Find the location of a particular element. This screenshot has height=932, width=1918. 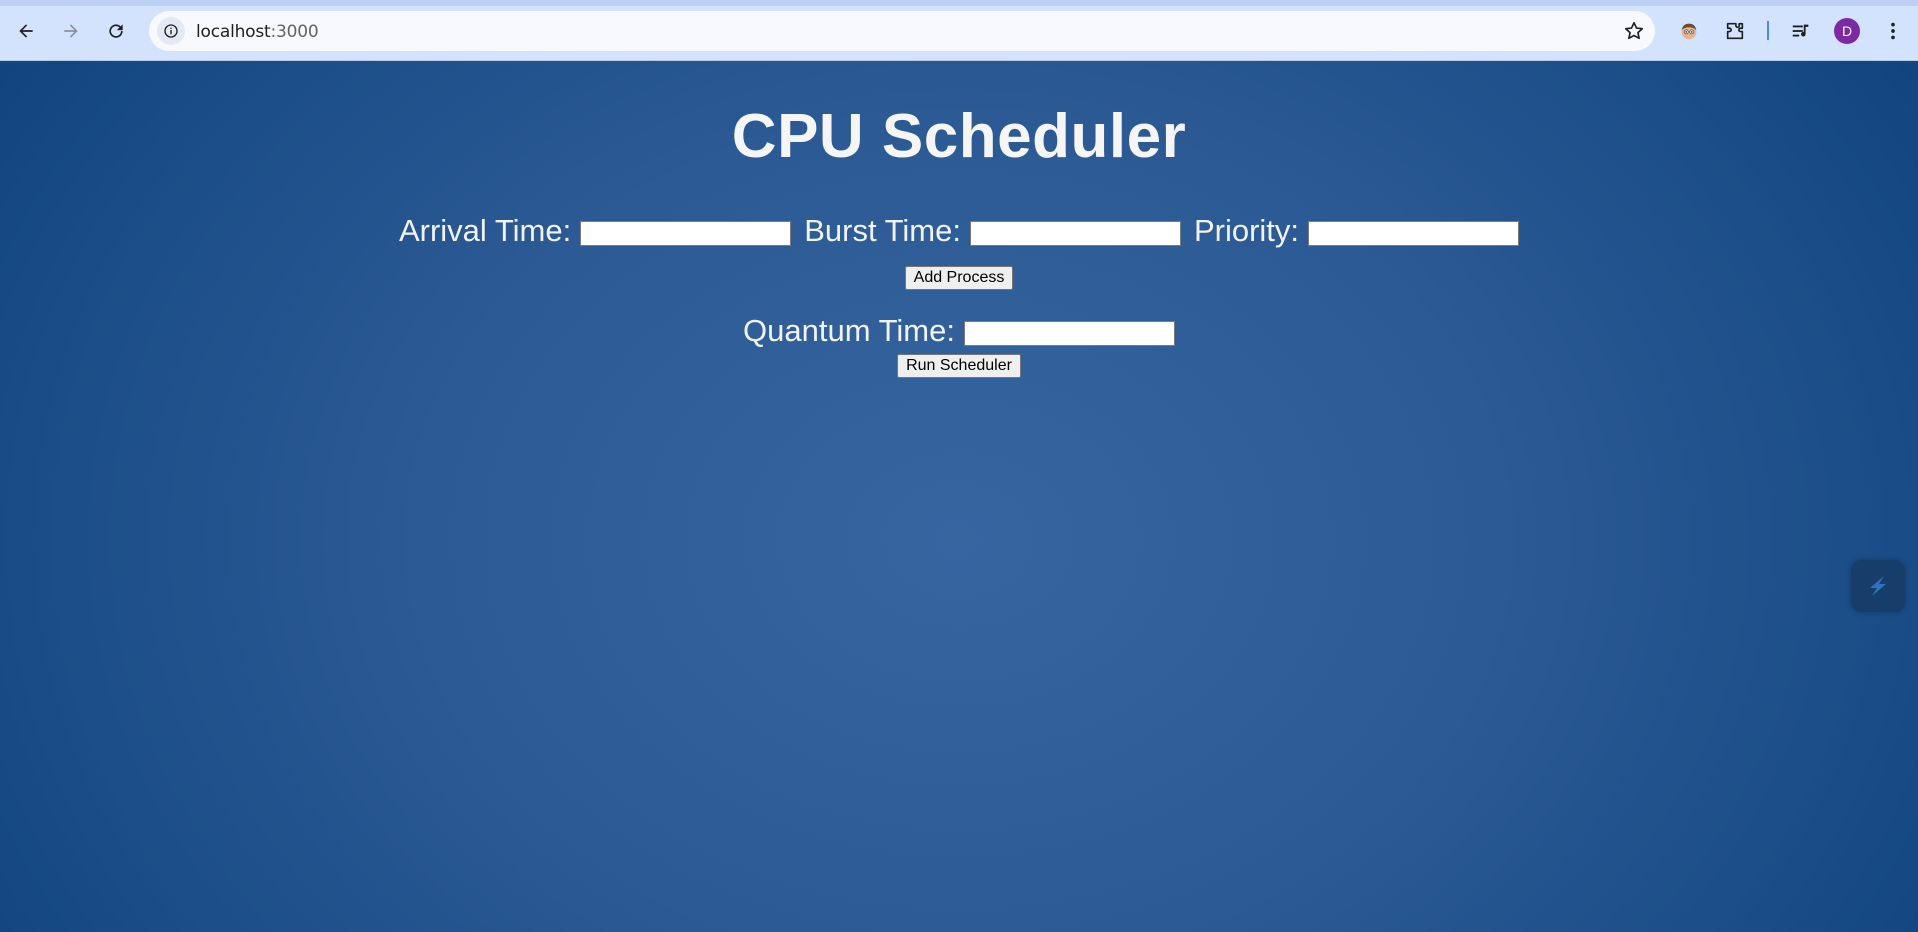

floating-extension-button is located at coordinates (1878, 586).